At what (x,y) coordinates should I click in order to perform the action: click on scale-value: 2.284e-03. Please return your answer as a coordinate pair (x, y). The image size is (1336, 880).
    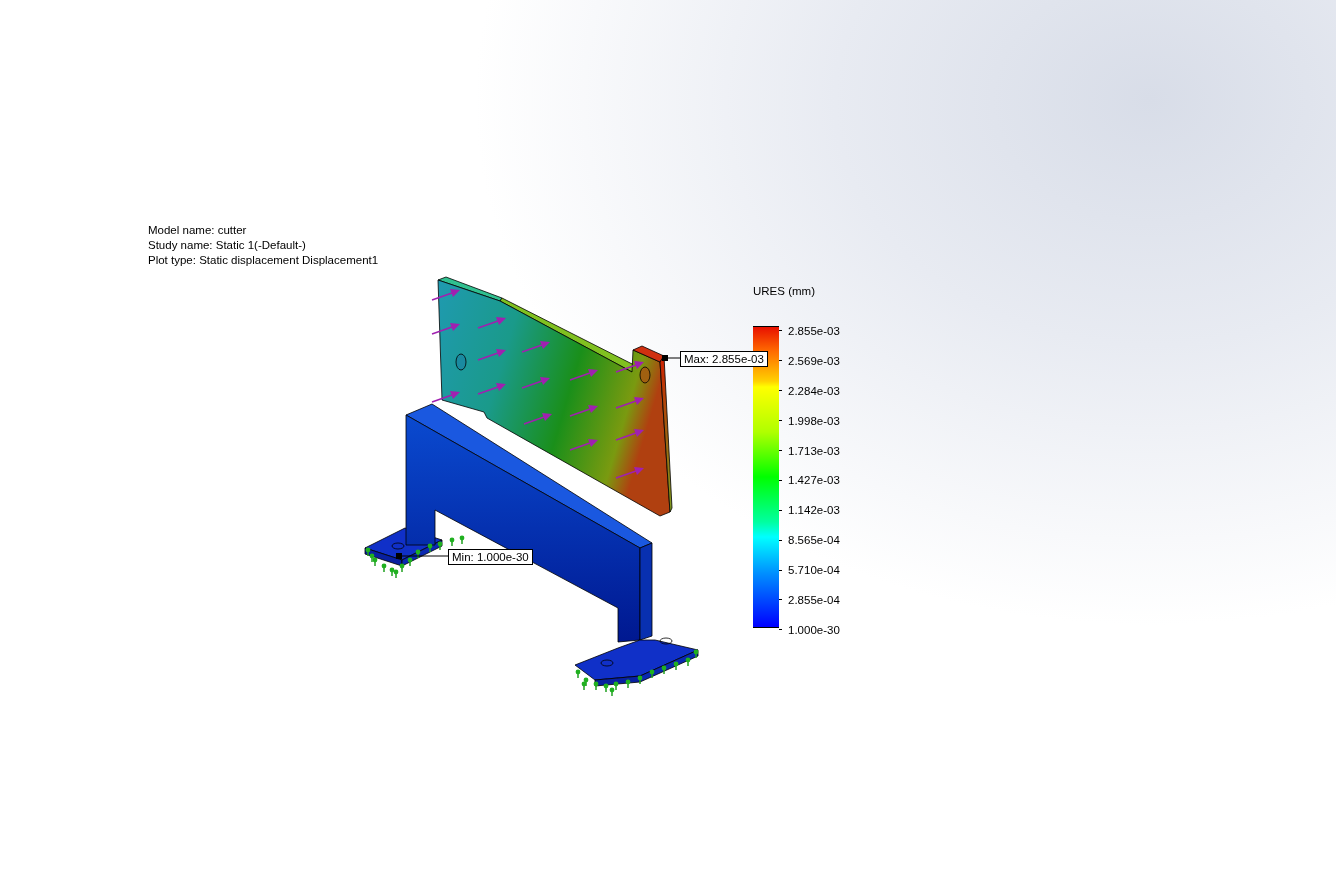
    Looking at the image, I should click on (814, 390).